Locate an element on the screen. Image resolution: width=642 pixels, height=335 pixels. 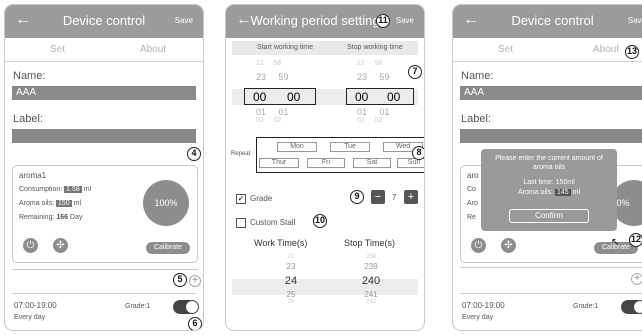
grade-plus-button: + is located at coordinates (411, 197).